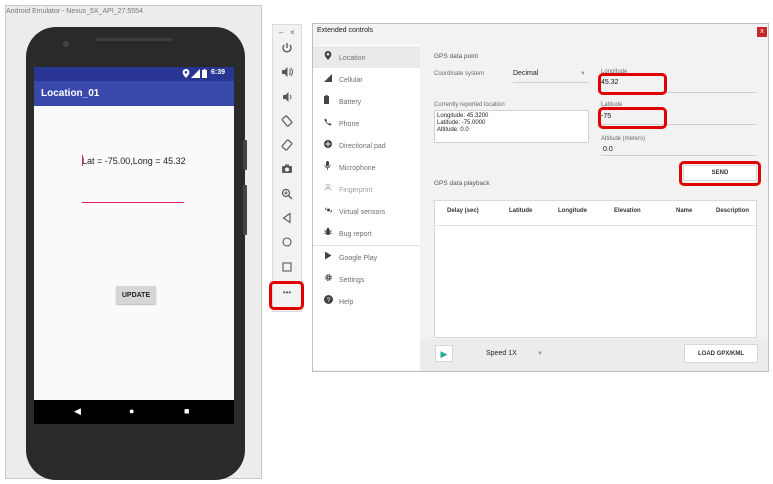 This screenshot has width=773, height=484. Describe the element at coordinates (245, 210) in the screenshot. I see `phone-volume-key` at that location.